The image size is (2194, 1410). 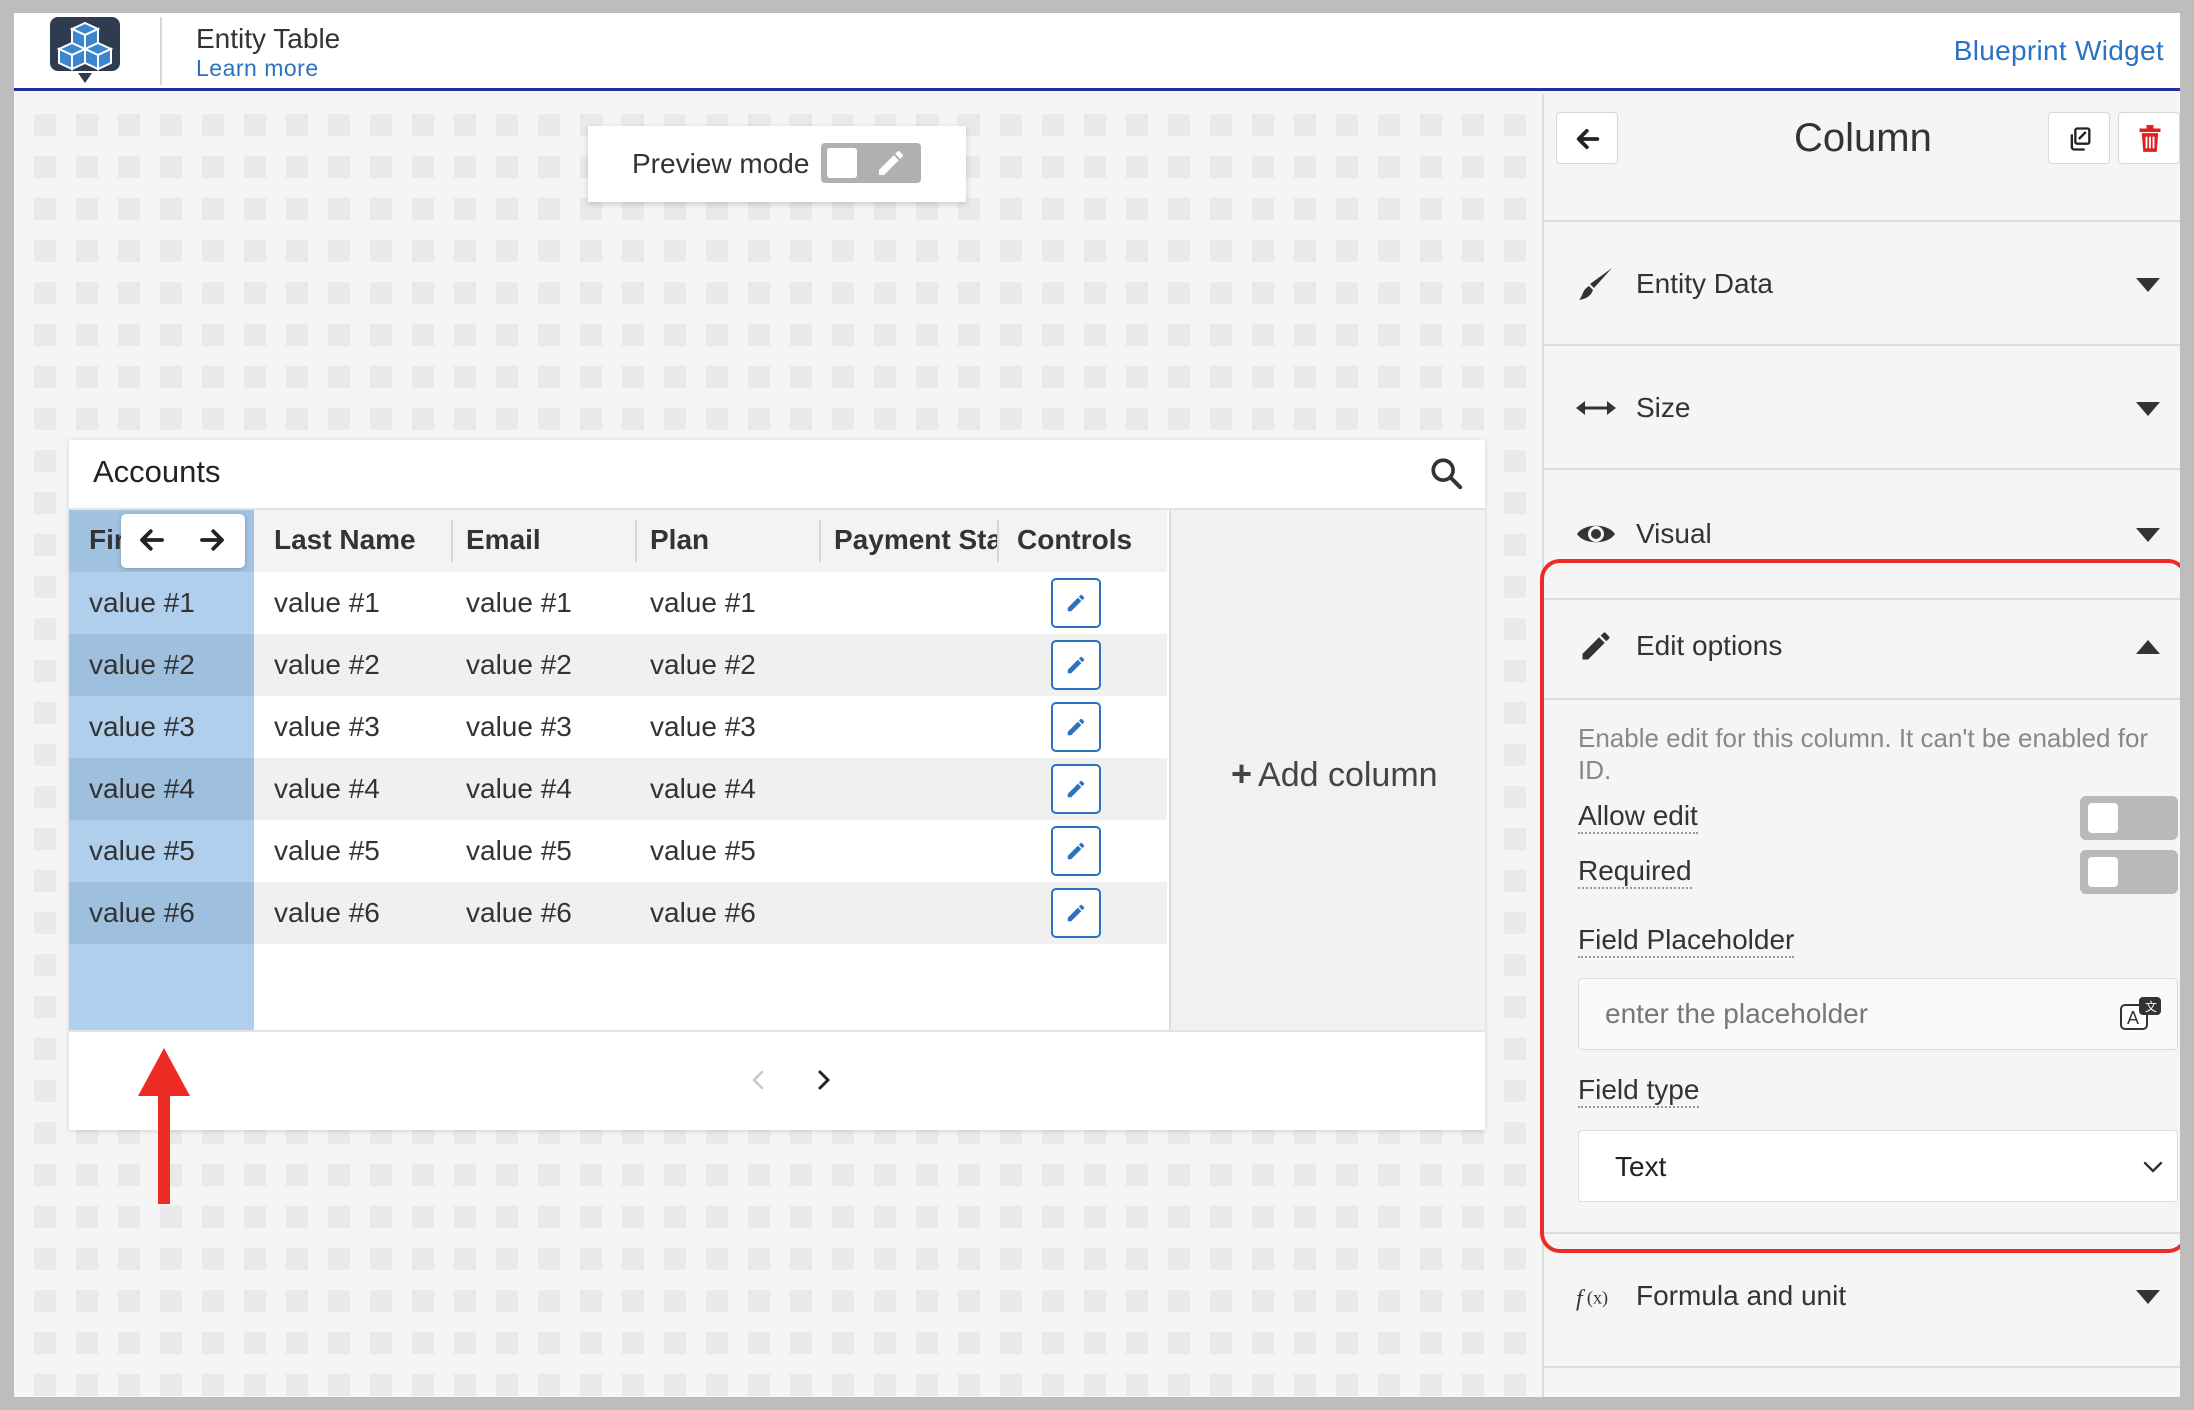 I want to click on duplicate-button, so click(x=2079, y=138).